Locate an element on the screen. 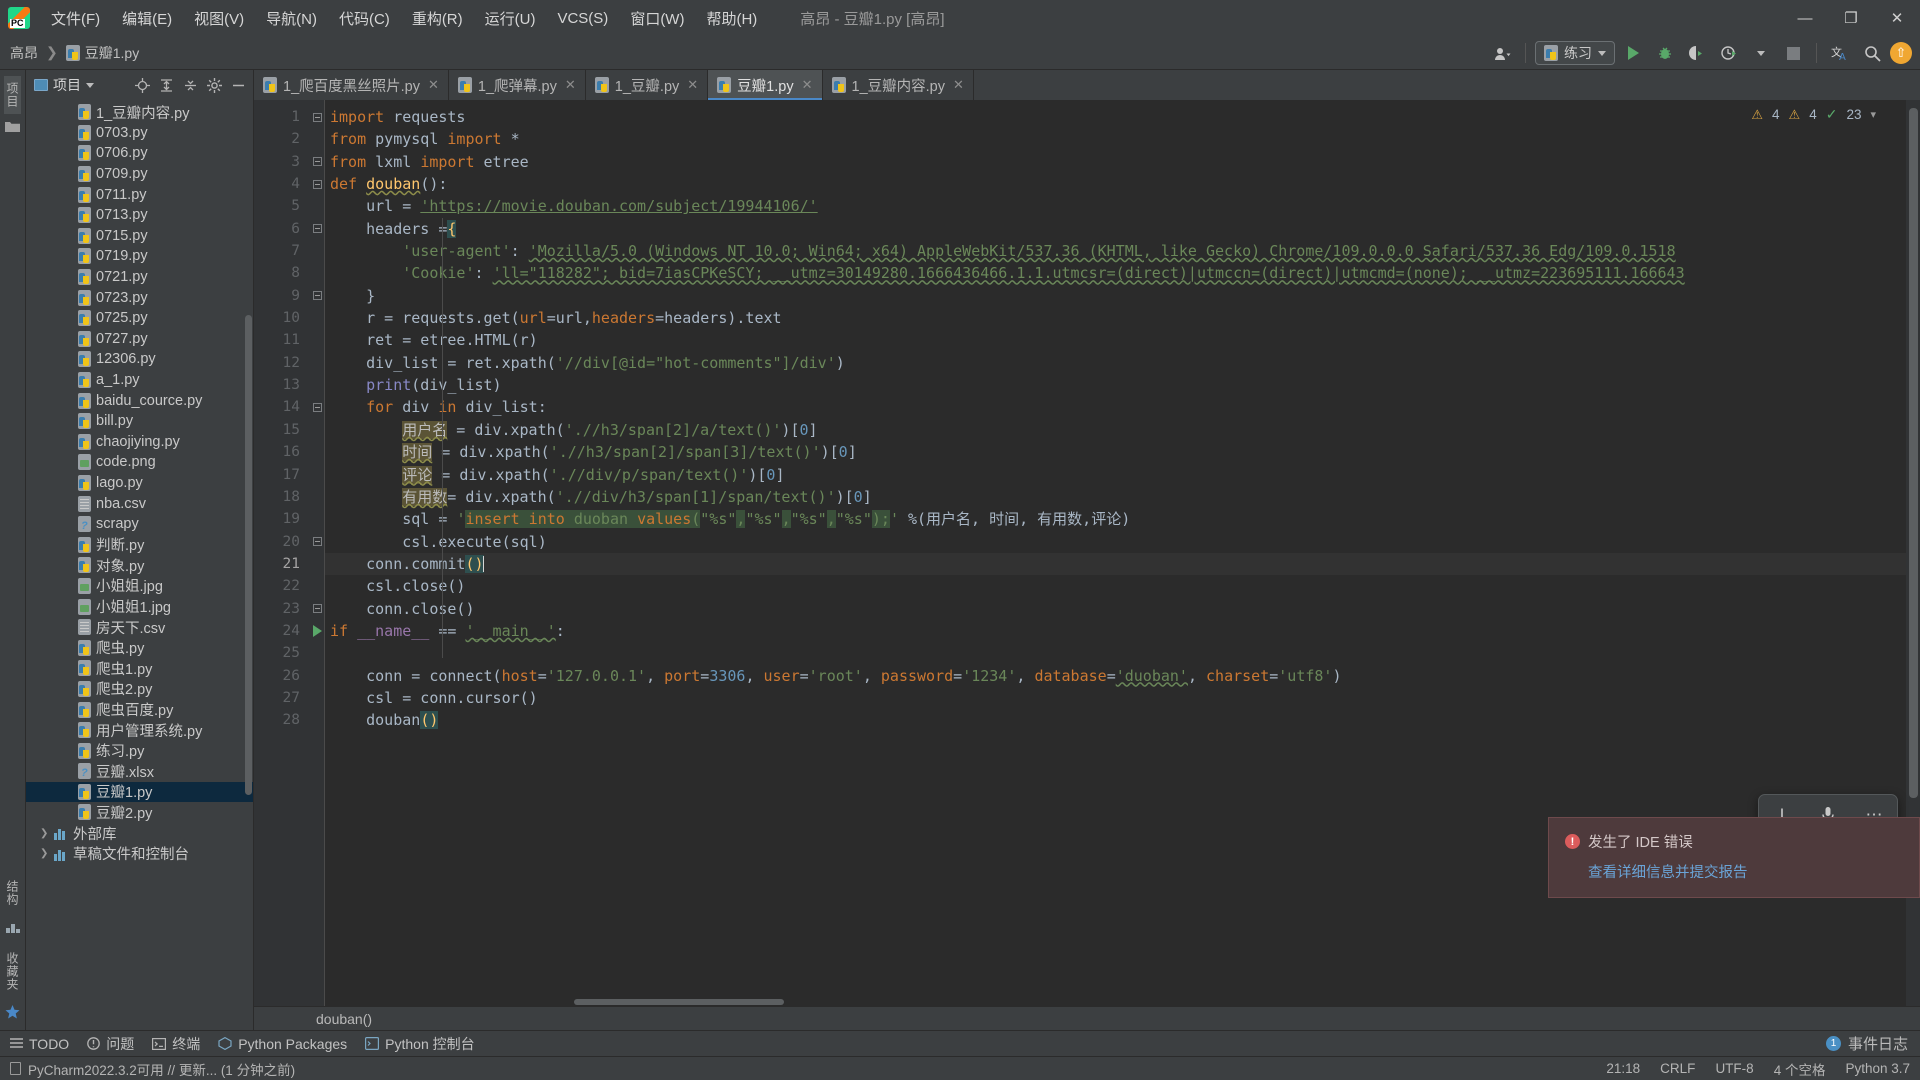 The width and height of the screenshot is (1920, 1080). run-configuration-selector: 练习 is located at coordinates (1575, 53).